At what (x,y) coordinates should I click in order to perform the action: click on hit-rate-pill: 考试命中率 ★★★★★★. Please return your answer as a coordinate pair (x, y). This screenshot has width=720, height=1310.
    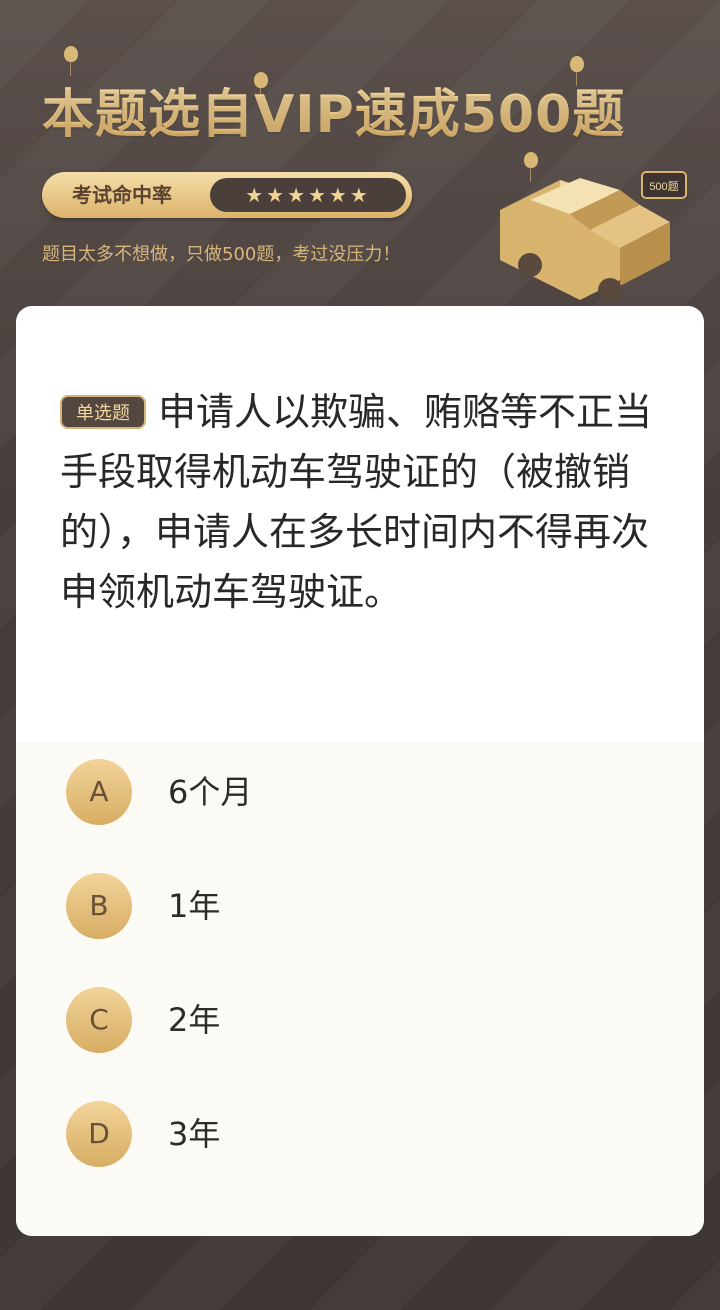
    Looking at the image, I should click on (227, 195).